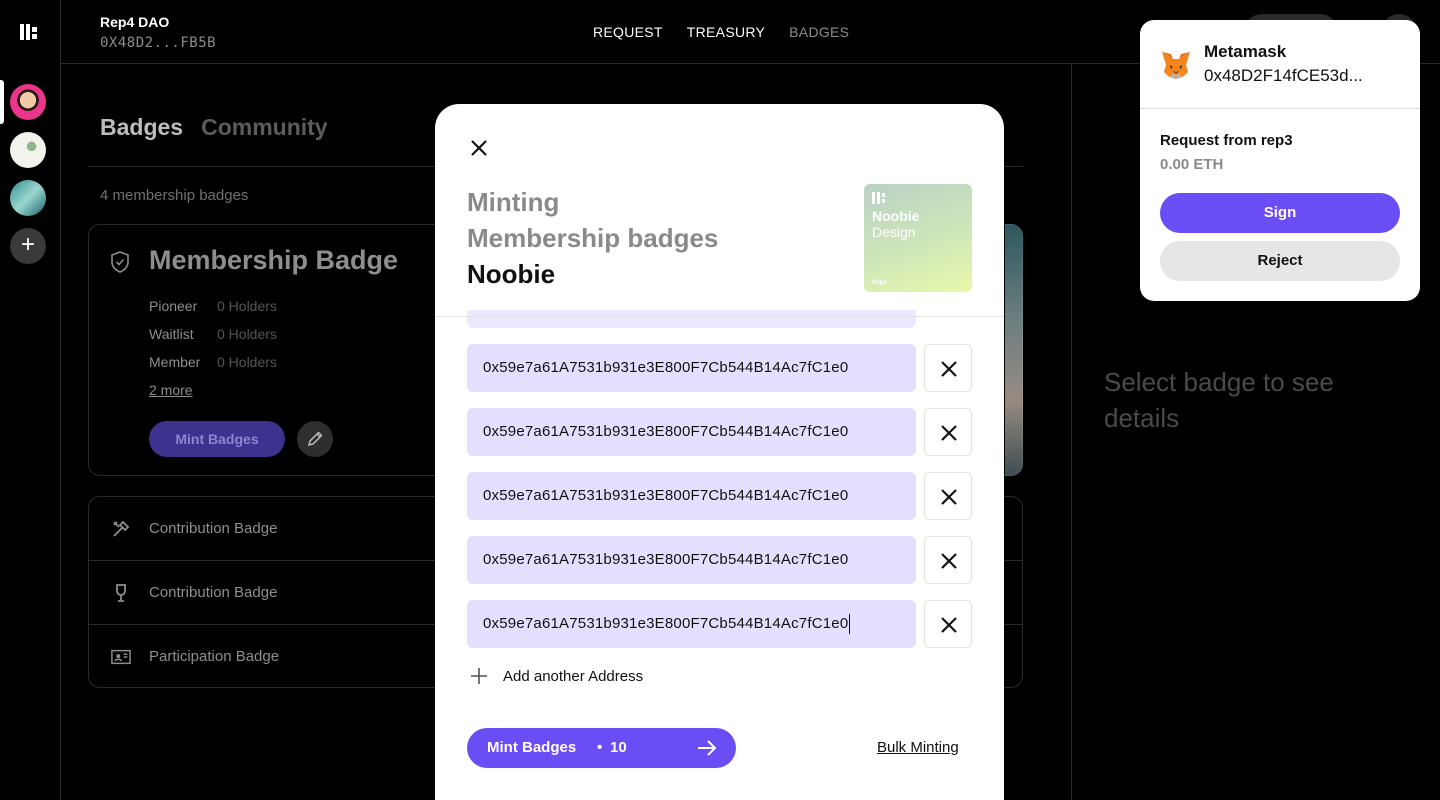 Image resolution: width=1440 pixels, height=800 pixels. I want to click on mint-button-count: 10, so click(618, 747).